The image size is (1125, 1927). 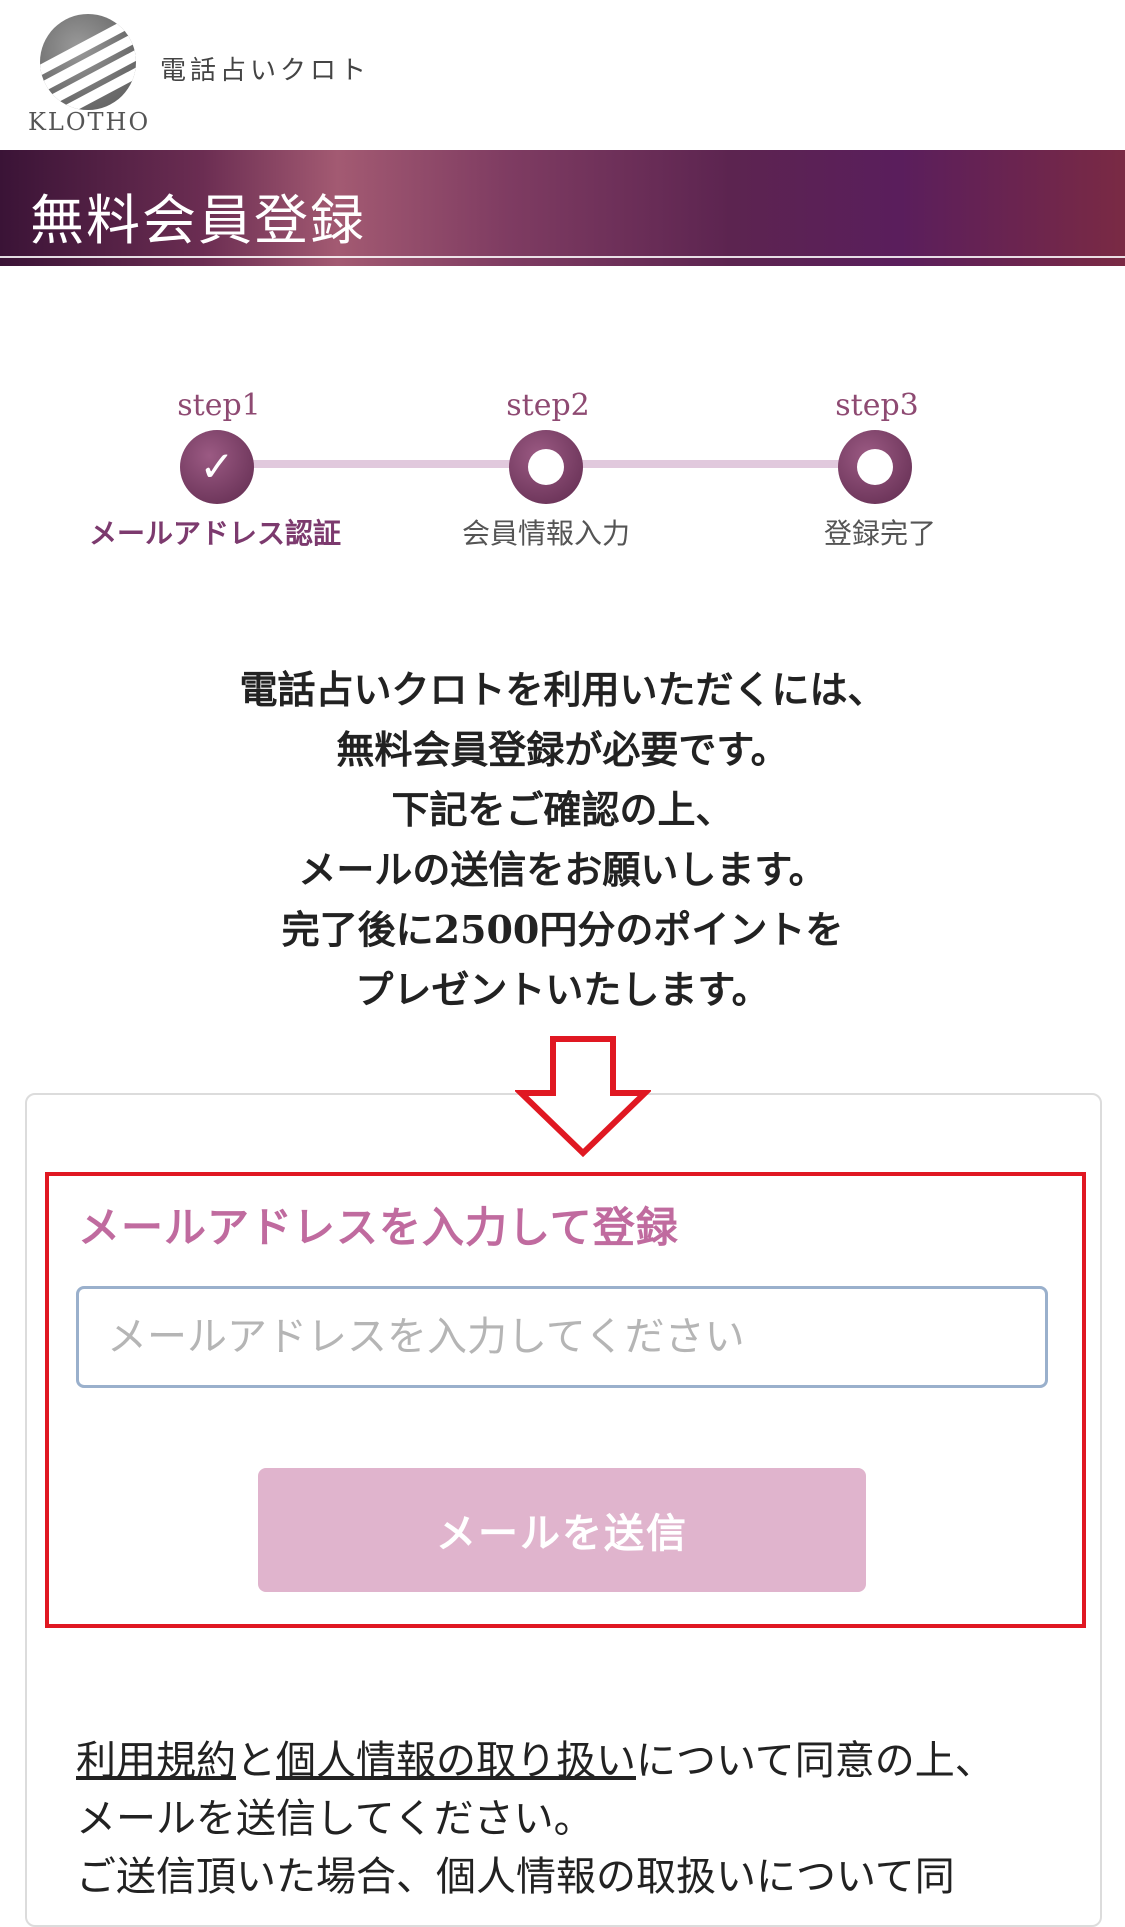 I want to click on klotho-logo-icon, so click(x=88, y=62).